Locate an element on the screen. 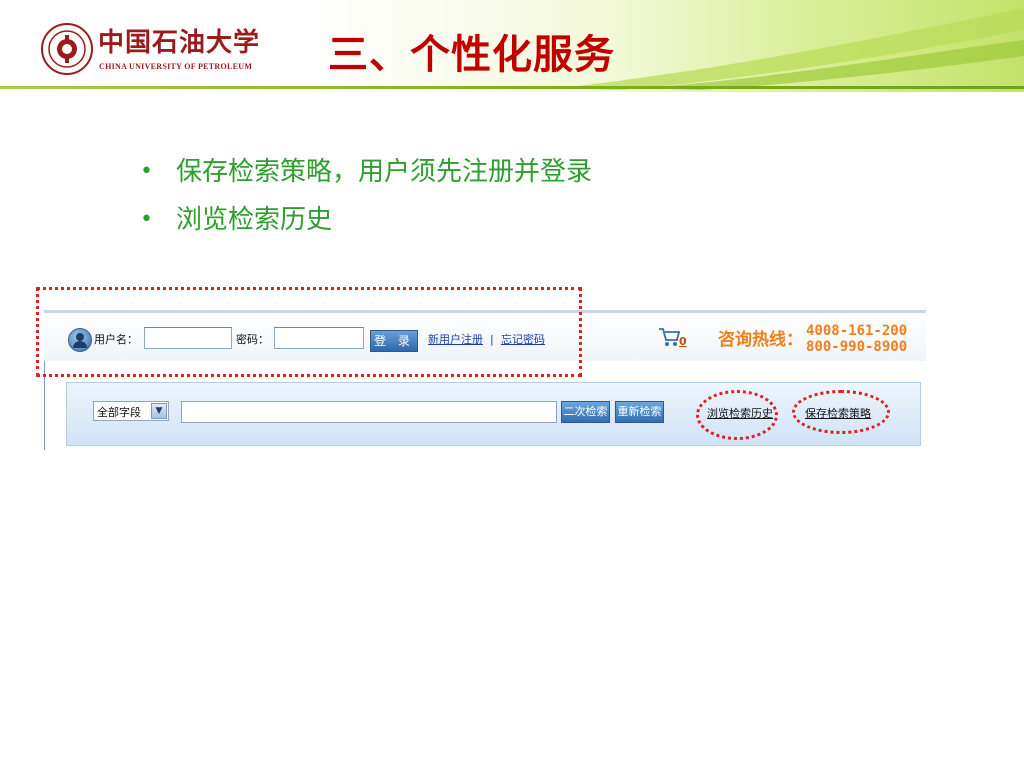 This screenshot has width=1024, height=768. new-search-button: 重新检索 is located at coordinates (639, 412).